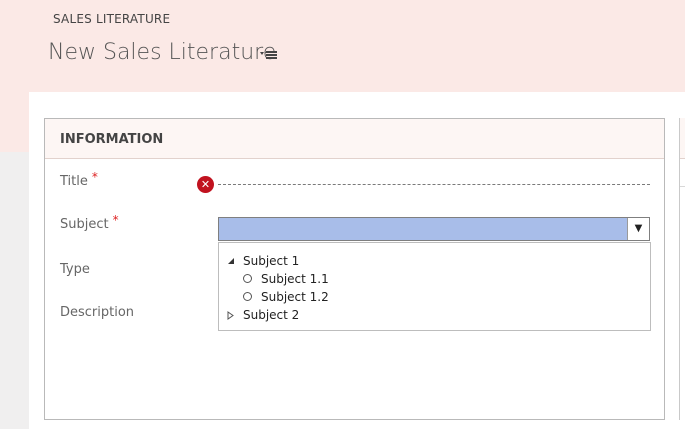  Describe the element at coordinates (162, 52) in the screenshot. I see `record-title: New Sales Literature` at that location.